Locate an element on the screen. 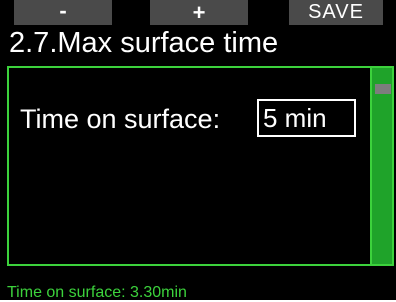 The width and height of the screenshot is (396, 302). decrease-button: - is located at coordinates (63, 12).